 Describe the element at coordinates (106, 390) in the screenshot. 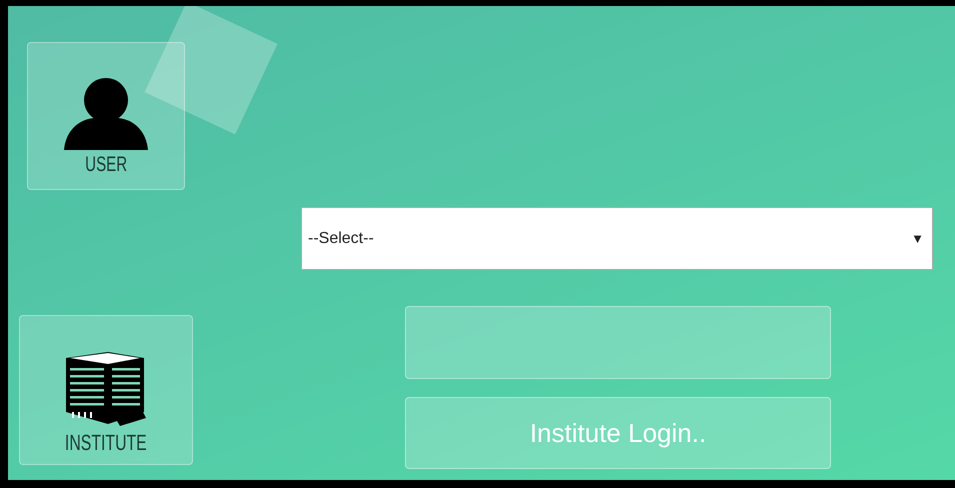

I see `institute-tile: INSTITUTE` at that location.